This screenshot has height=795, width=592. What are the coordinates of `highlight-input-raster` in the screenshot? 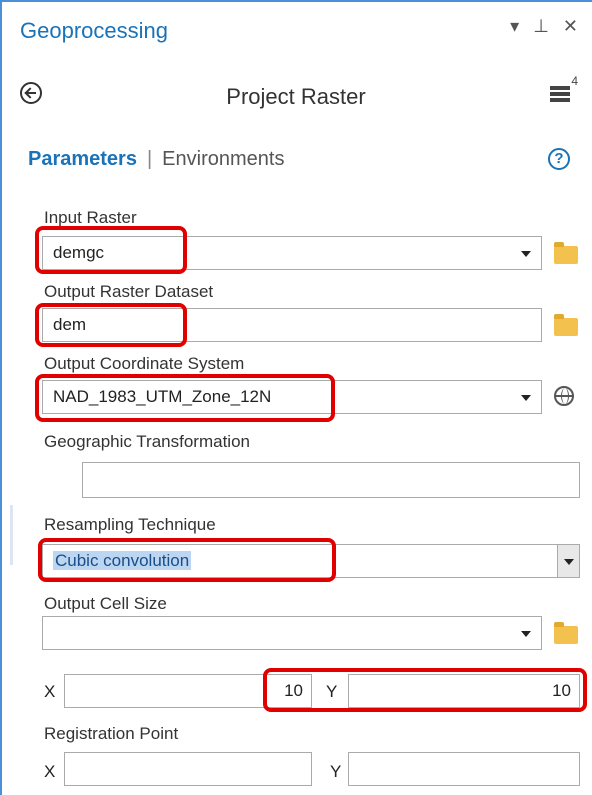 It's located at (111, 250).